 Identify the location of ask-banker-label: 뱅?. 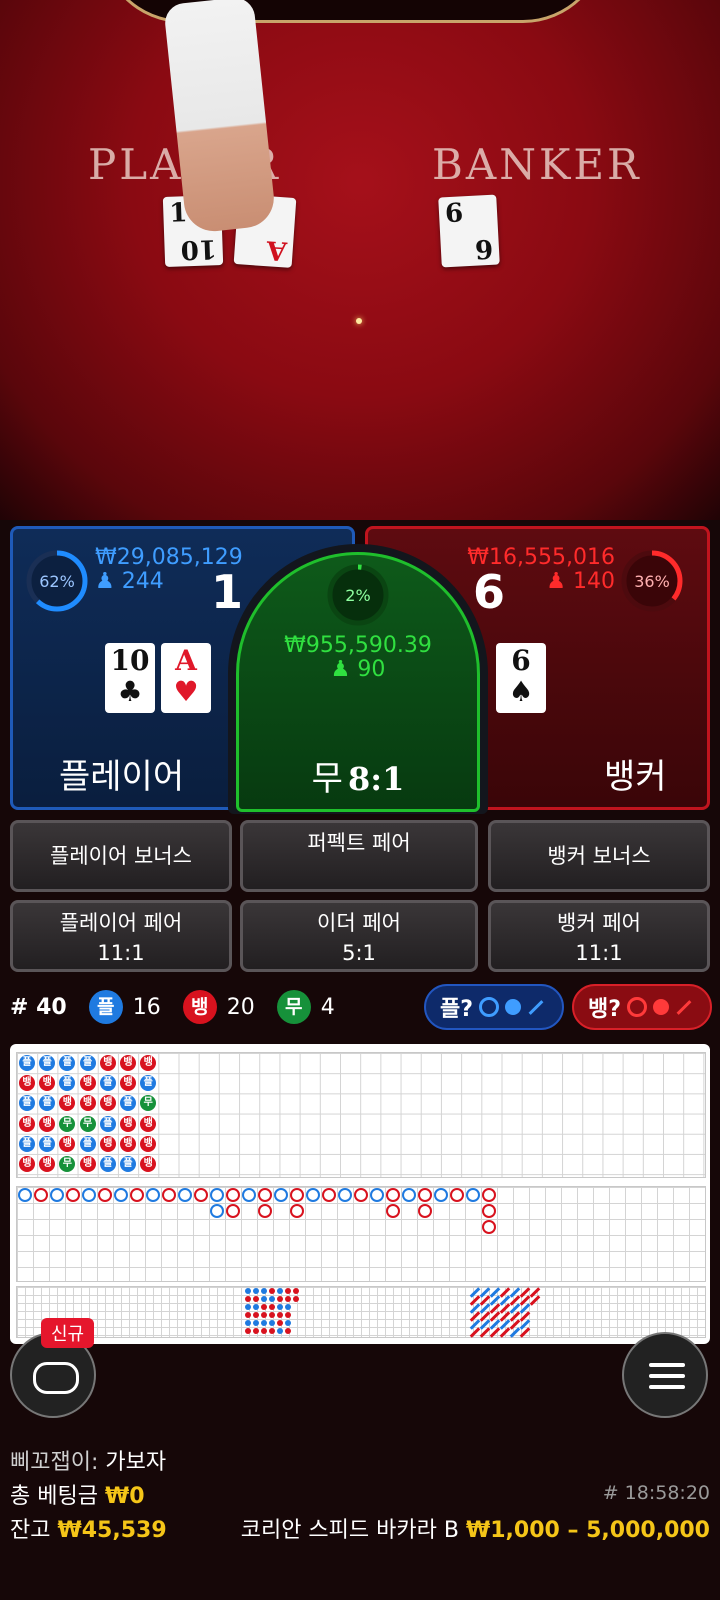
(605, 1009).